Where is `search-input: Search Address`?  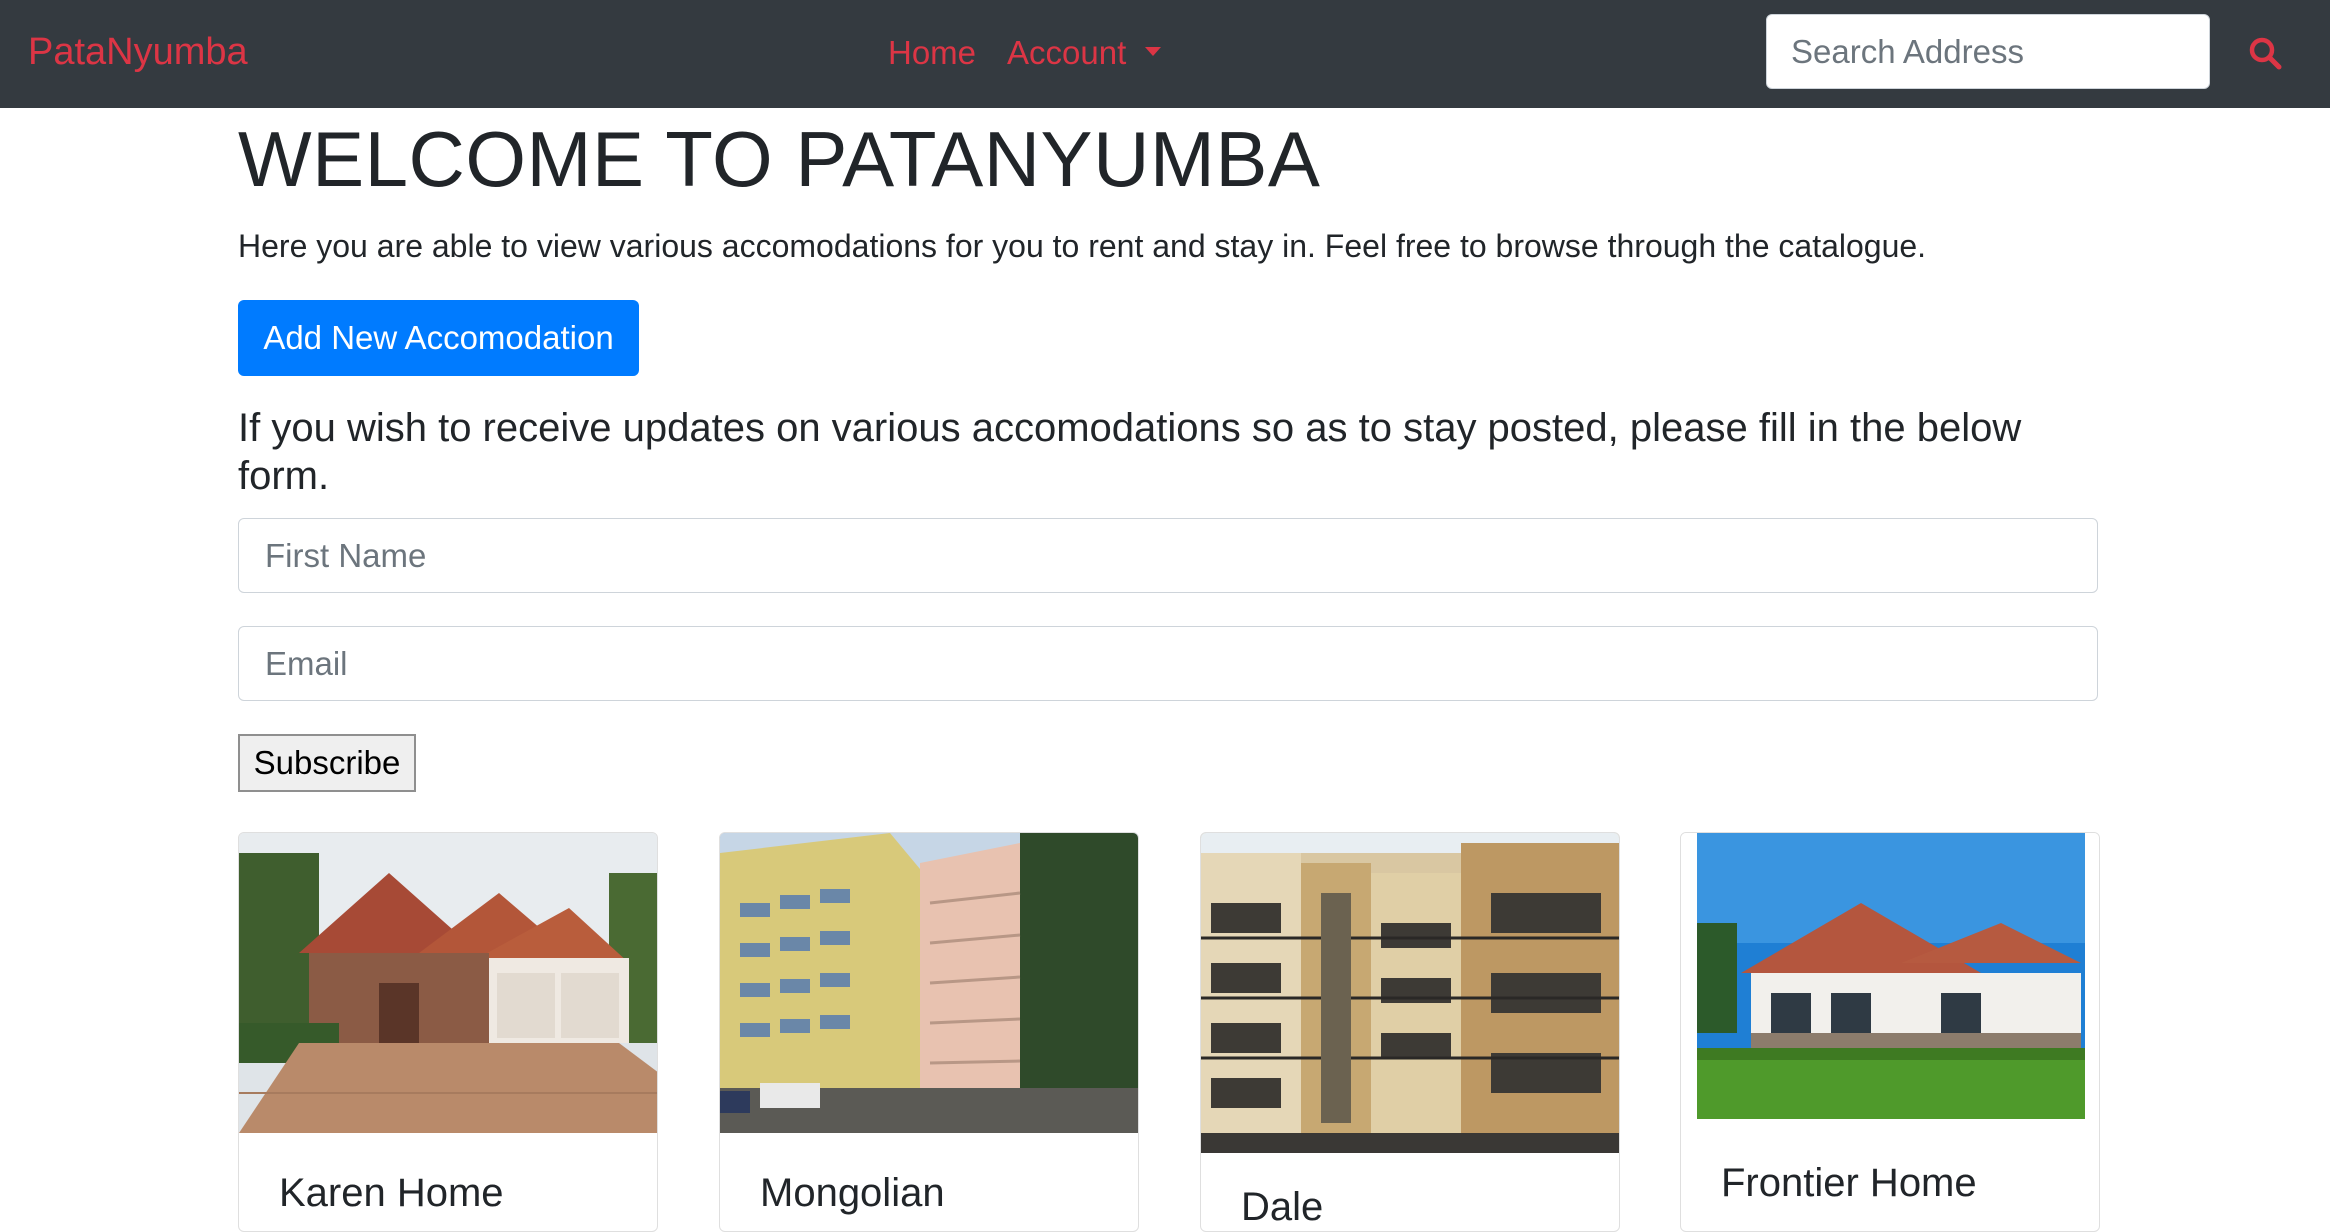 search-input: Search Address is located at coordinates (1988, 51).